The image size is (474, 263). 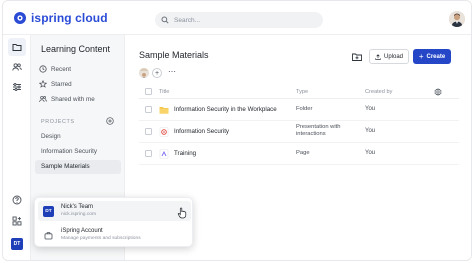 What do you see at coordinates (17, 147) in the screenshot?
I see `icon-rail: DT` at bounding box center [17, 147].